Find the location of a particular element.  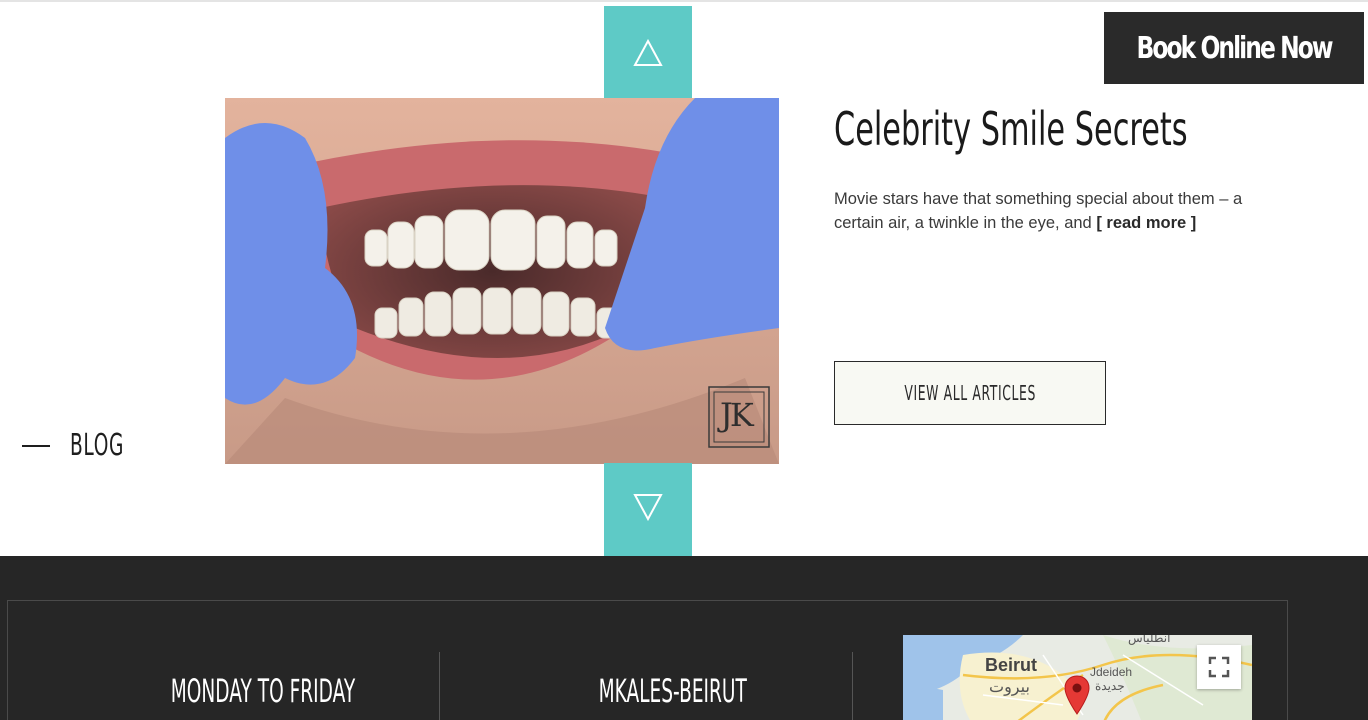

carousel-next-button is located at coordinates (648, 509).